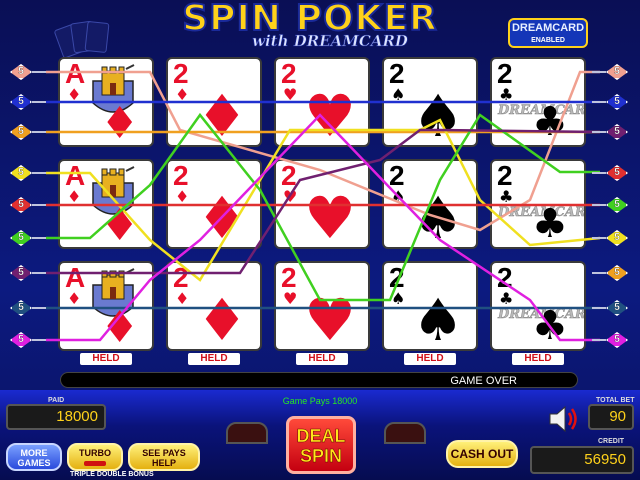 This screenshot has height=480, width=640. What do you see at coordinates (405, 433) in the screenshot?
I see `right-bet-button` at bounding box center [405, 433].